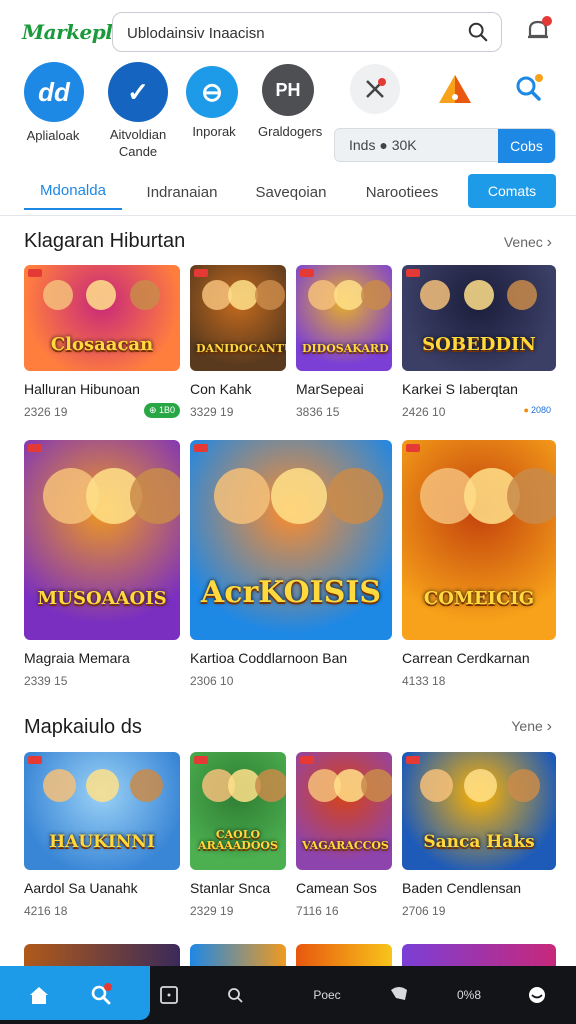 The image size is (576, 1024). Describe the element at coordinates (182, 192) in the screenshot. I see `tab-2: Indranaian` at that location.